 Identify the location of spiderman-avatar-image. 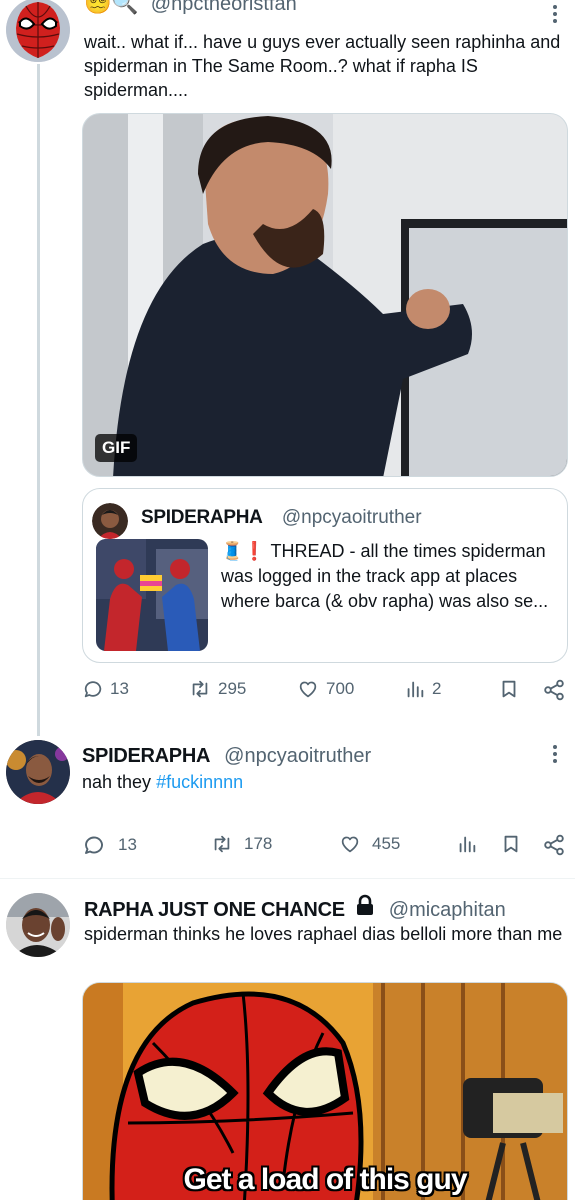
(38, 31).